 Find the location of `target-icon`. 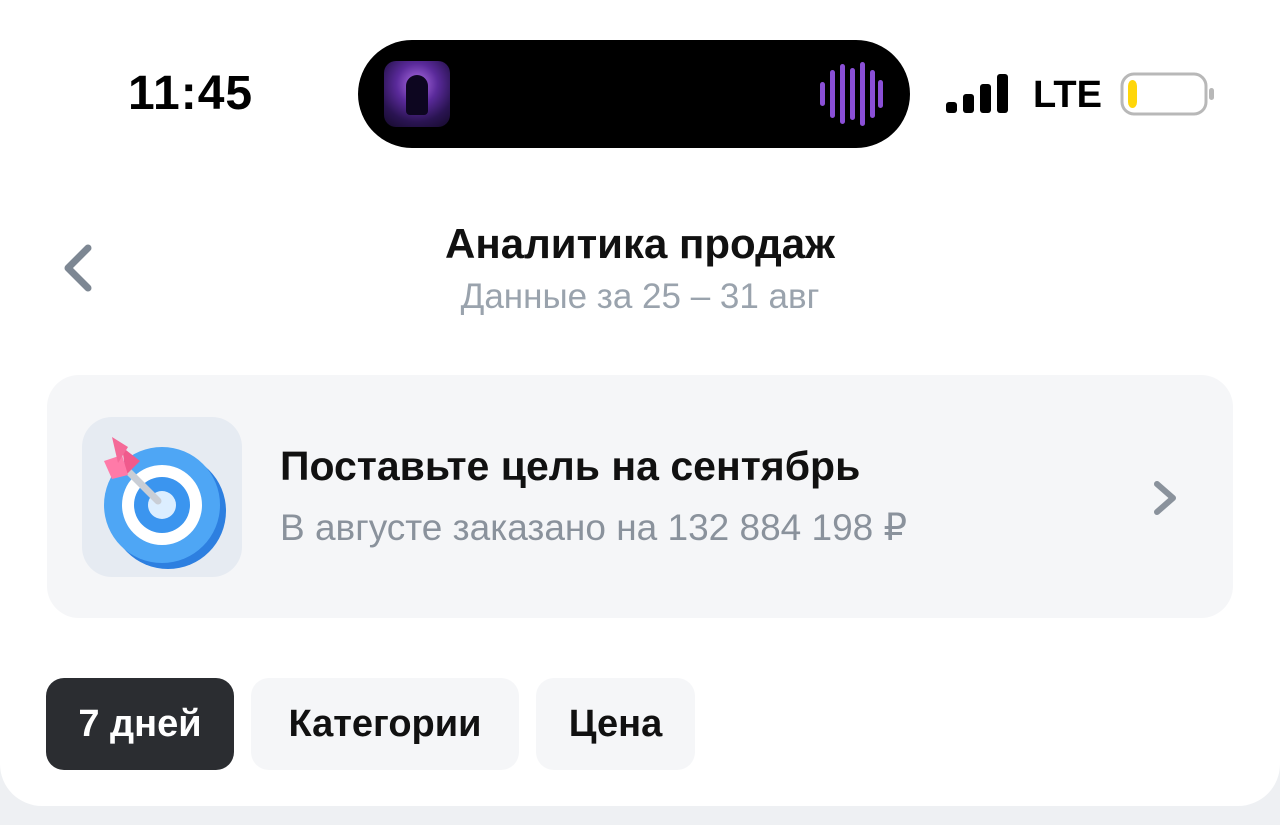

target-icon is located at coordinates (162, 497).